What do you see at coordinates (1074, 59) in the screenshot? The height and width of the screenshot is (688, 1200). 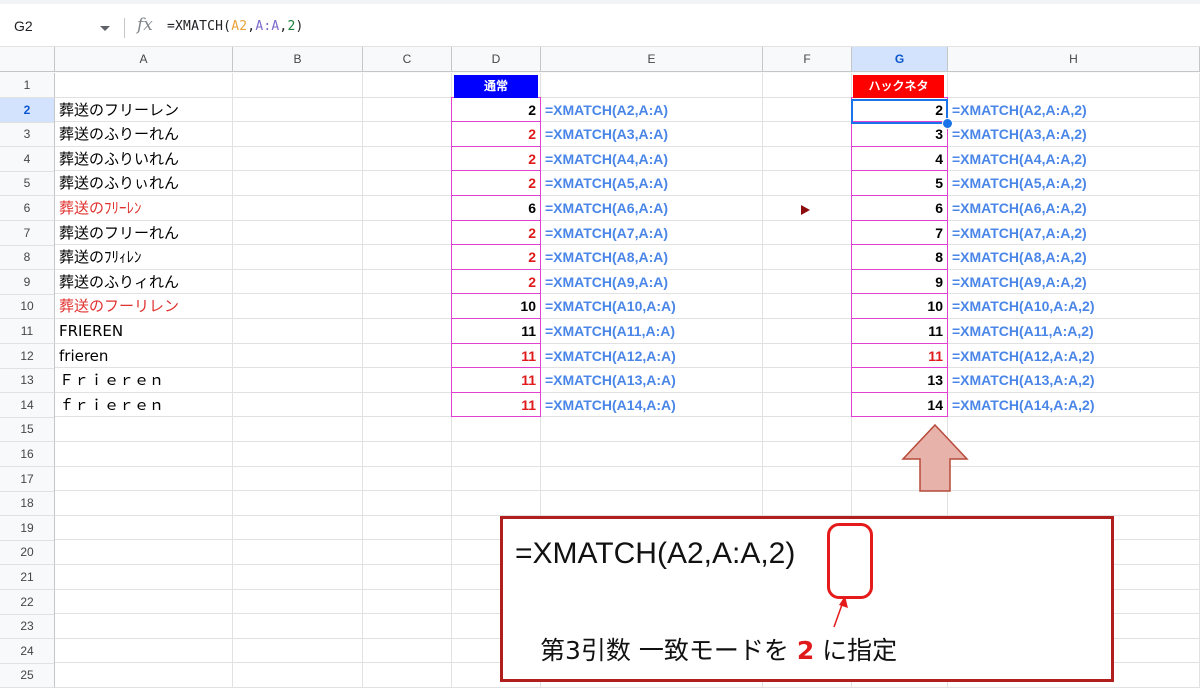 I see `column-header-h: H` at bounding box center [1074, 59].